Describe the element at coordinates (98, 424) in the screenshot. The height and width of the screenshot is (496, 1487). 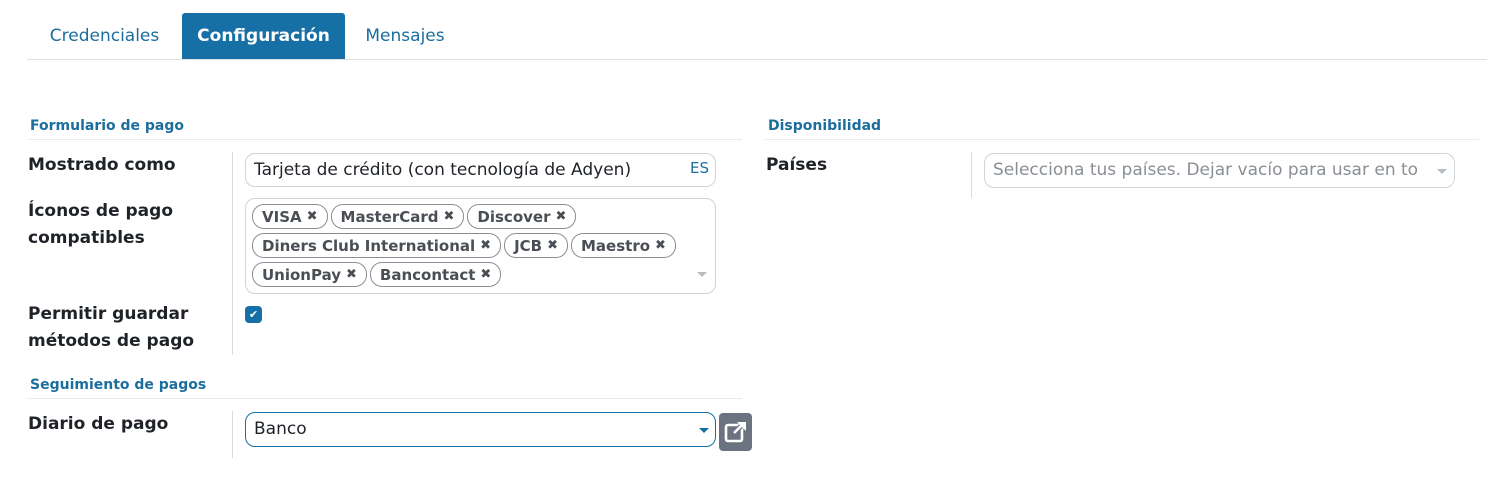
I see `label-payment-journal: Diario de pago` at that location.